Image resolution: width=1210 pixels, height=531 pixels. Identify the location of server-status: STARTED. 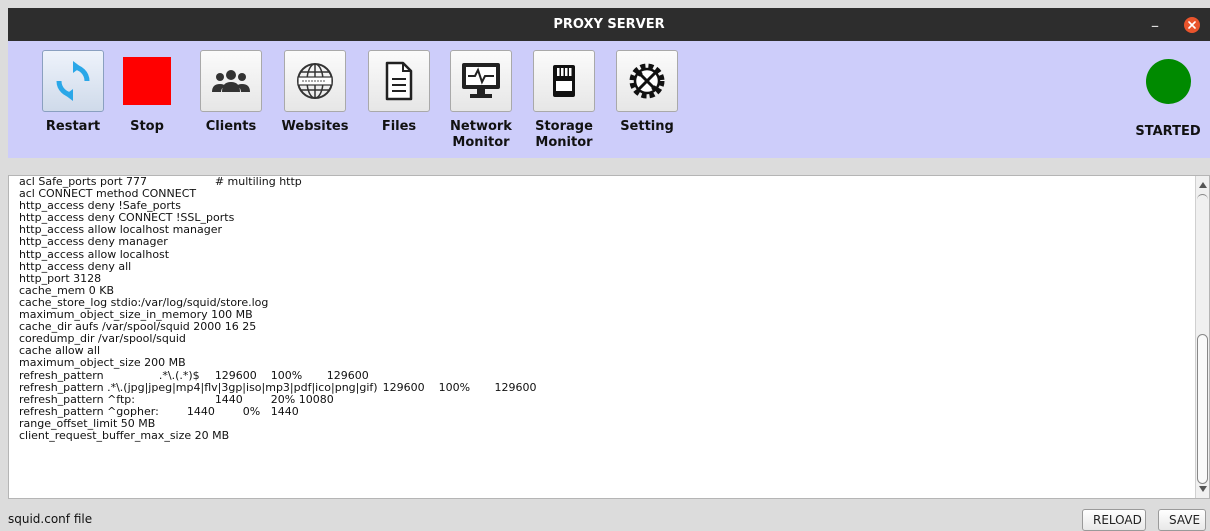
(1168, 99).